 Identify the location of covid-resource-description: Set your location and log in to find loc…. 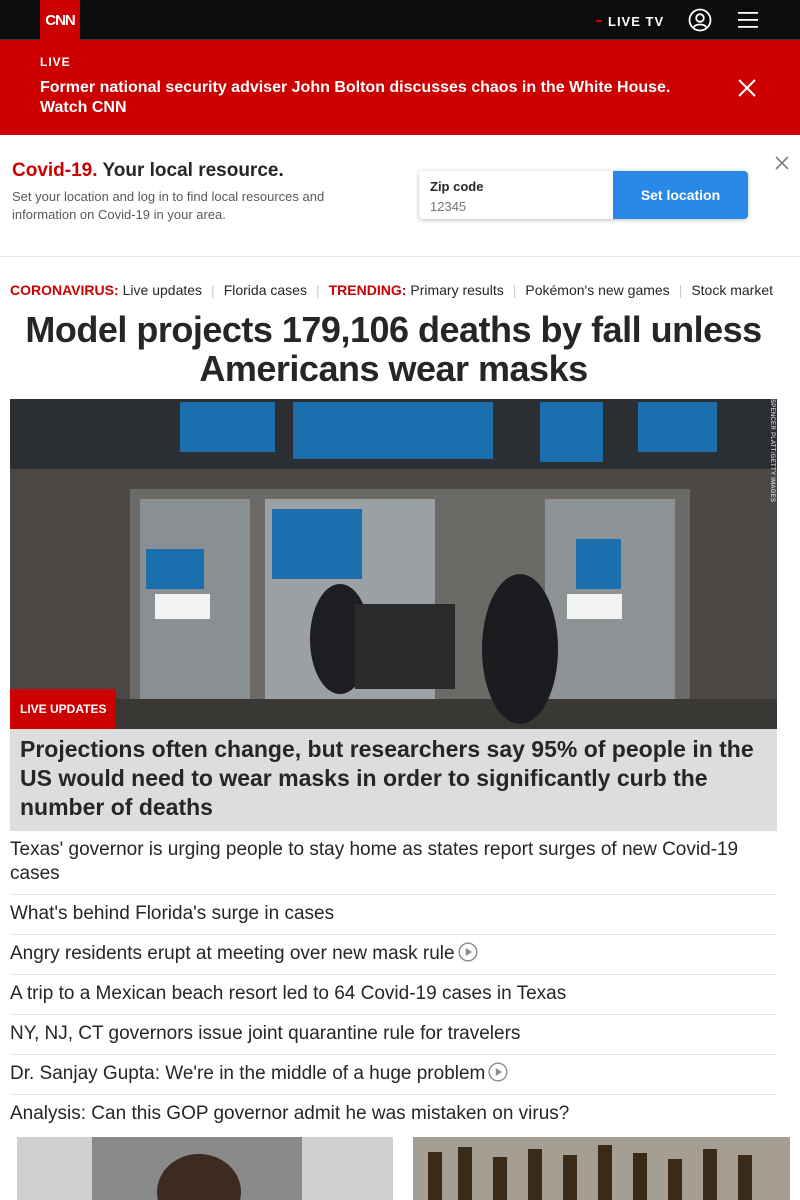
(168, 205).